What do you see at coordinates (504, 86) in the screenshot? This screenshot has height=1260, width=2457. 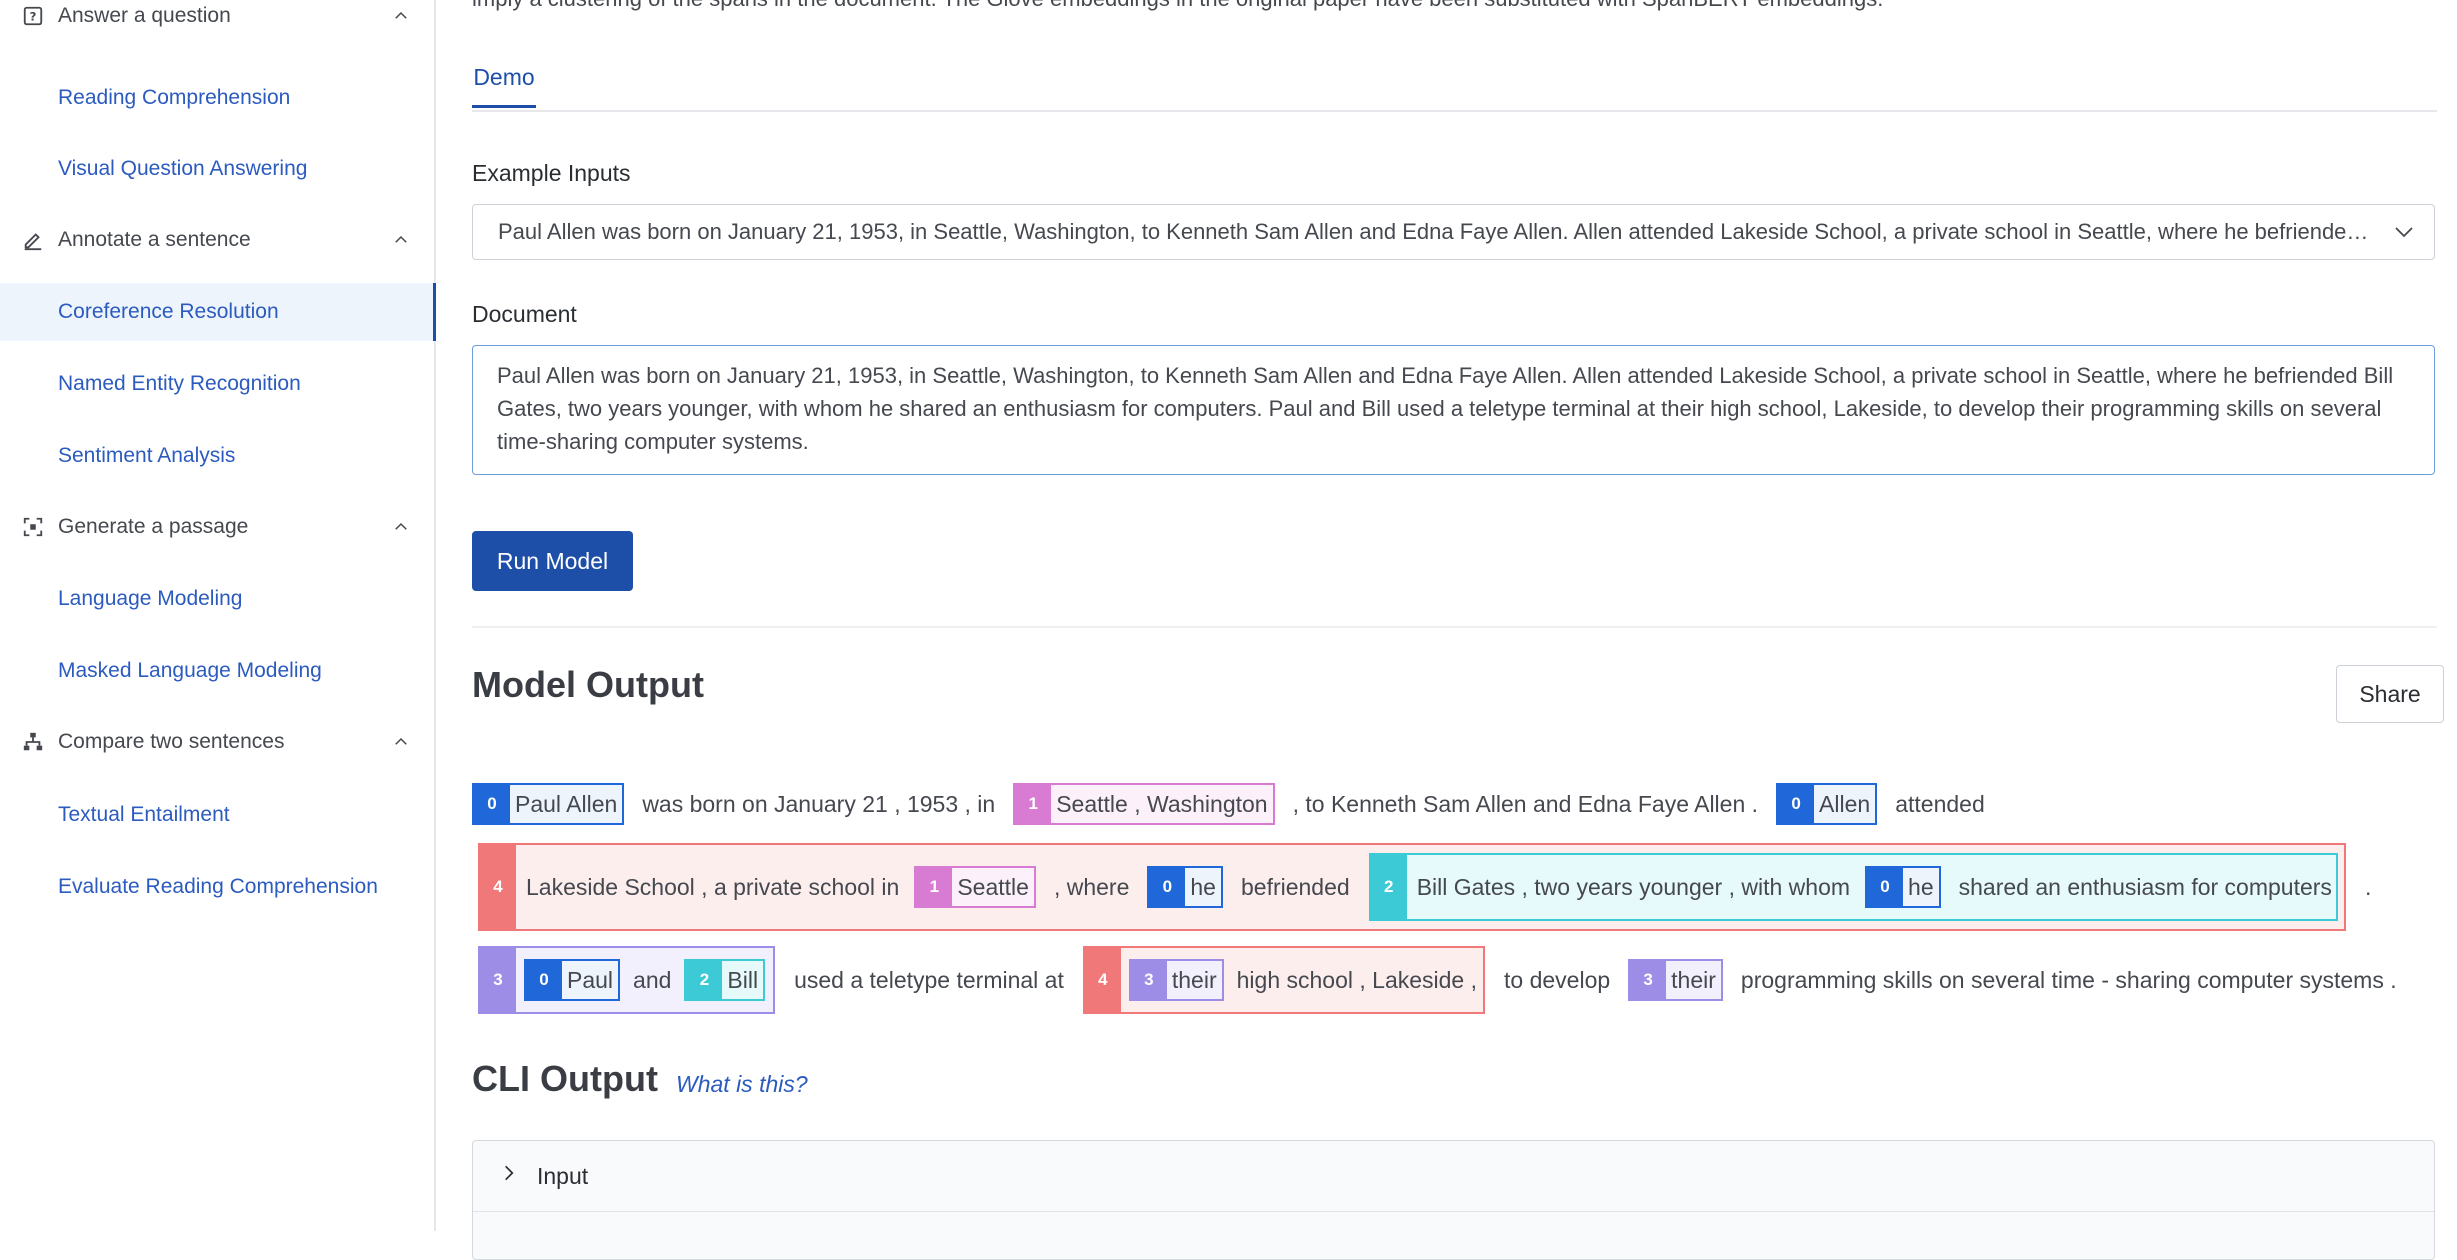 I see `tab-demo: Demo` at bounding box center [504, 86].